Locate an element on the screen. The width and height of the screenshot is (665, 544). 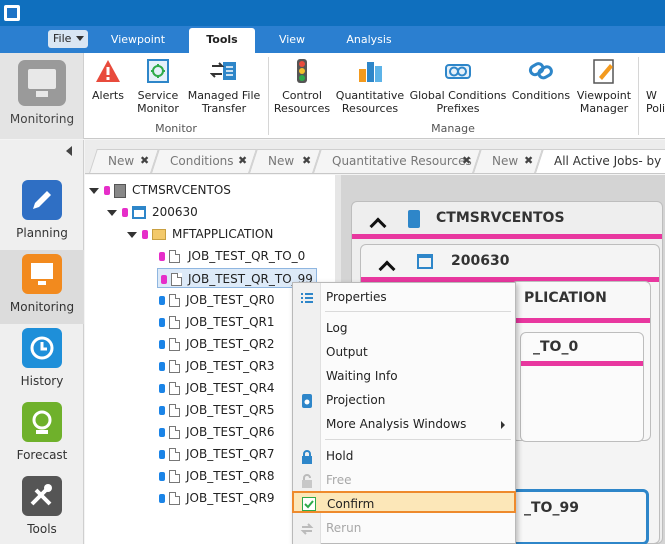
global-conditions-prefixes-button: Global Conditions Prefixes is located at coordinates (458, 86).